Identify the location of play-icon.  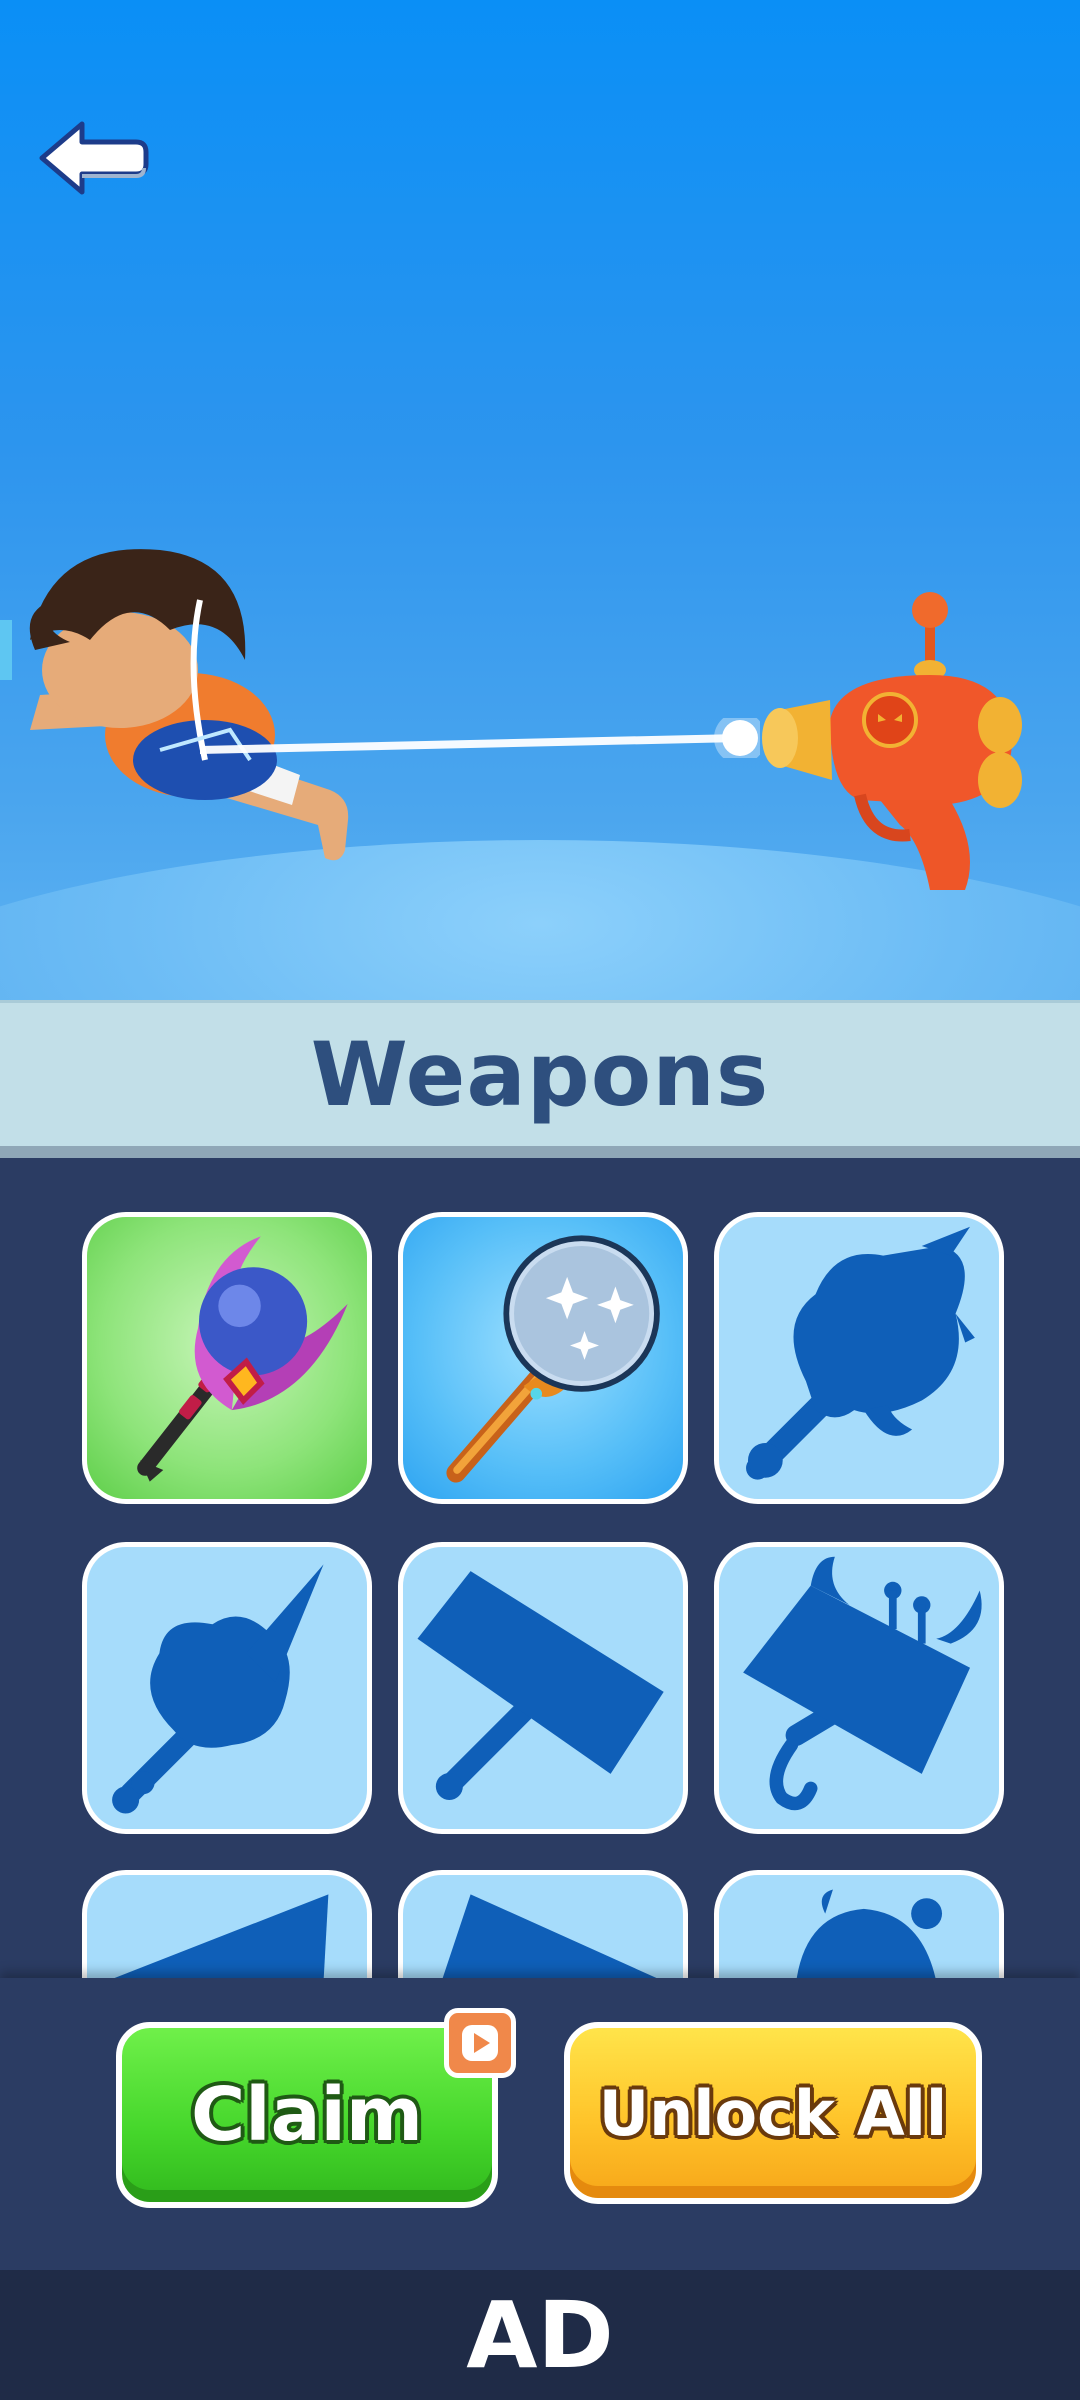
(480, 2043).